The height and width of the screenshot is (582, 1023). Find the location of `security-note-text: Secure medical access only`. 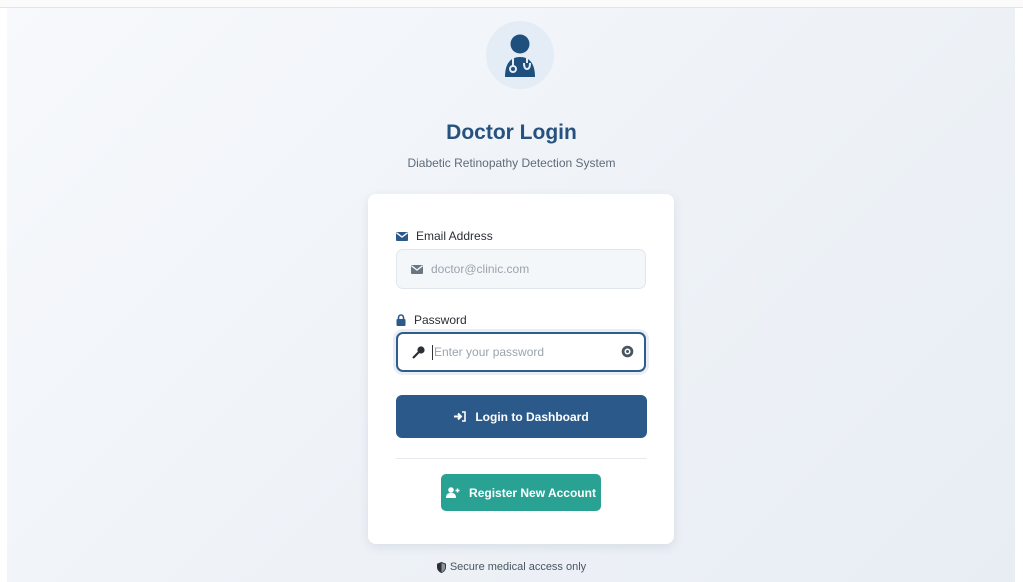

security-note-text: Secure medical access only is located at coordinates (518, 567).